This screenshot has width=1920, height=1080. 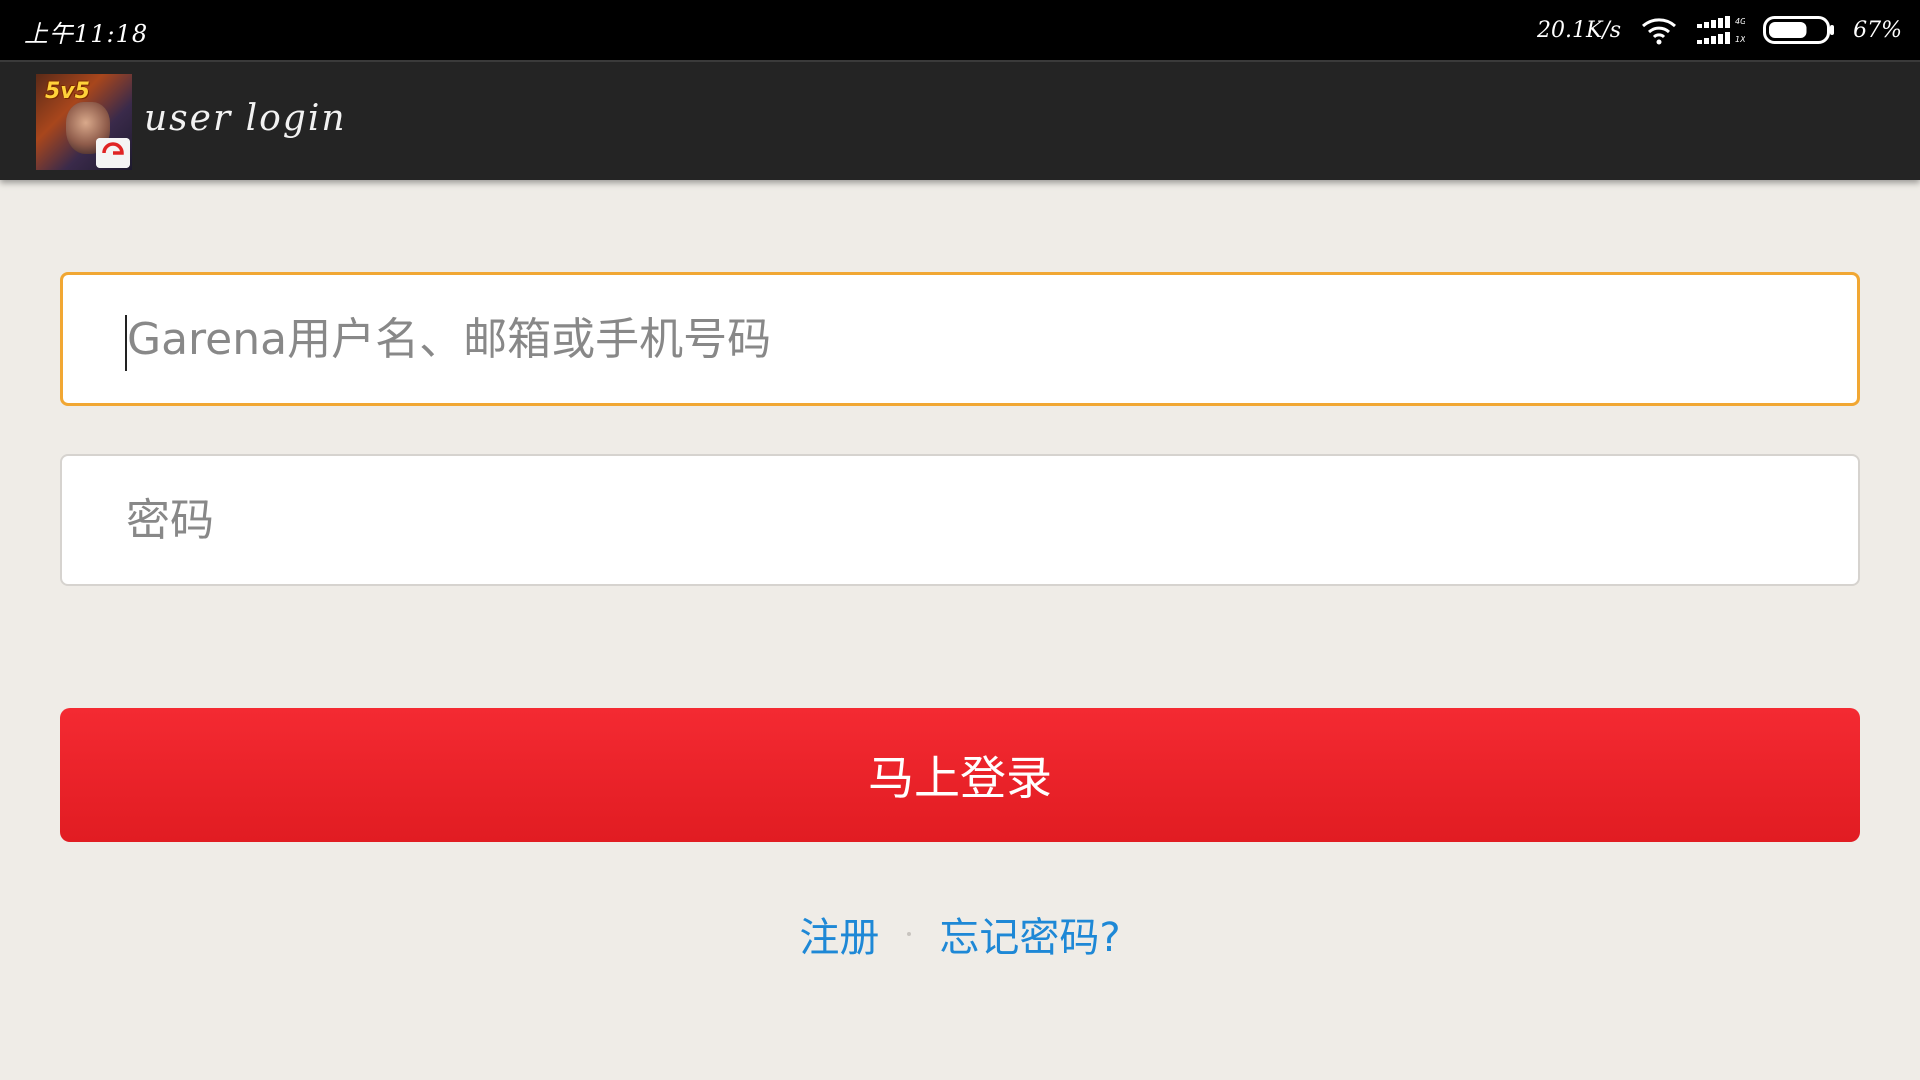 What do you see at coordinates (909, 934) in the screenshot?
I see `link-separator` at bounding box center [909, 934].